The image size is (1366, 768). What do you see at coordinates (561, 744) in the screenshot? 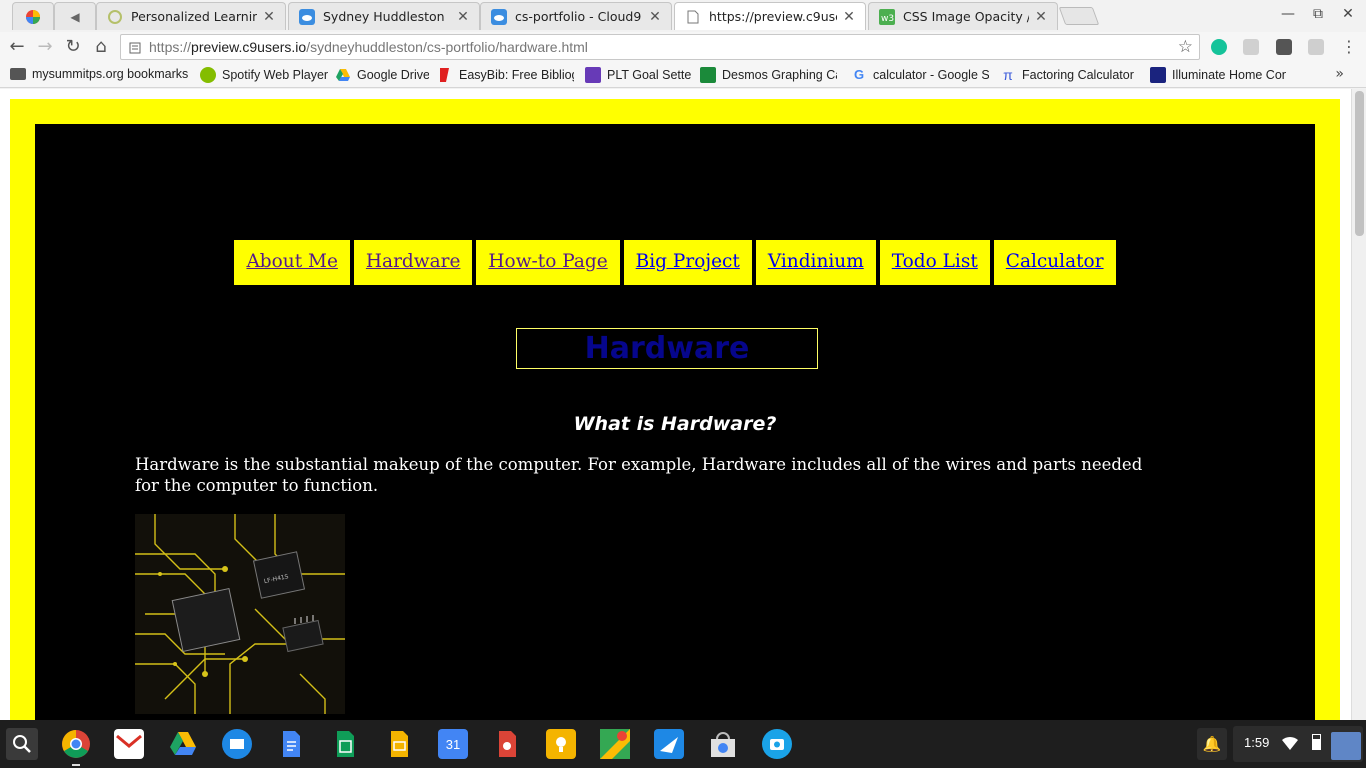
I see `keep-icon` at bounding box center [561, 744].